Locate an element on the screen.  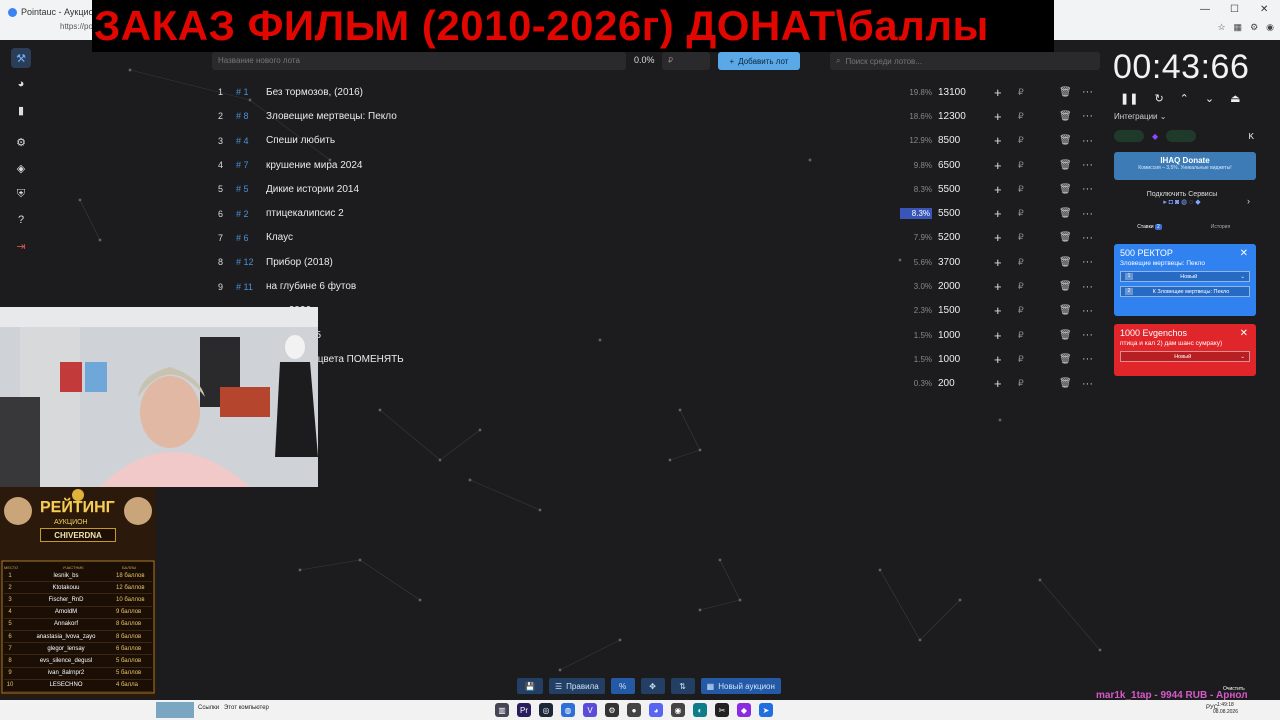
lot-name: птицекалипсис 2 is located at coordinates (305, 213).